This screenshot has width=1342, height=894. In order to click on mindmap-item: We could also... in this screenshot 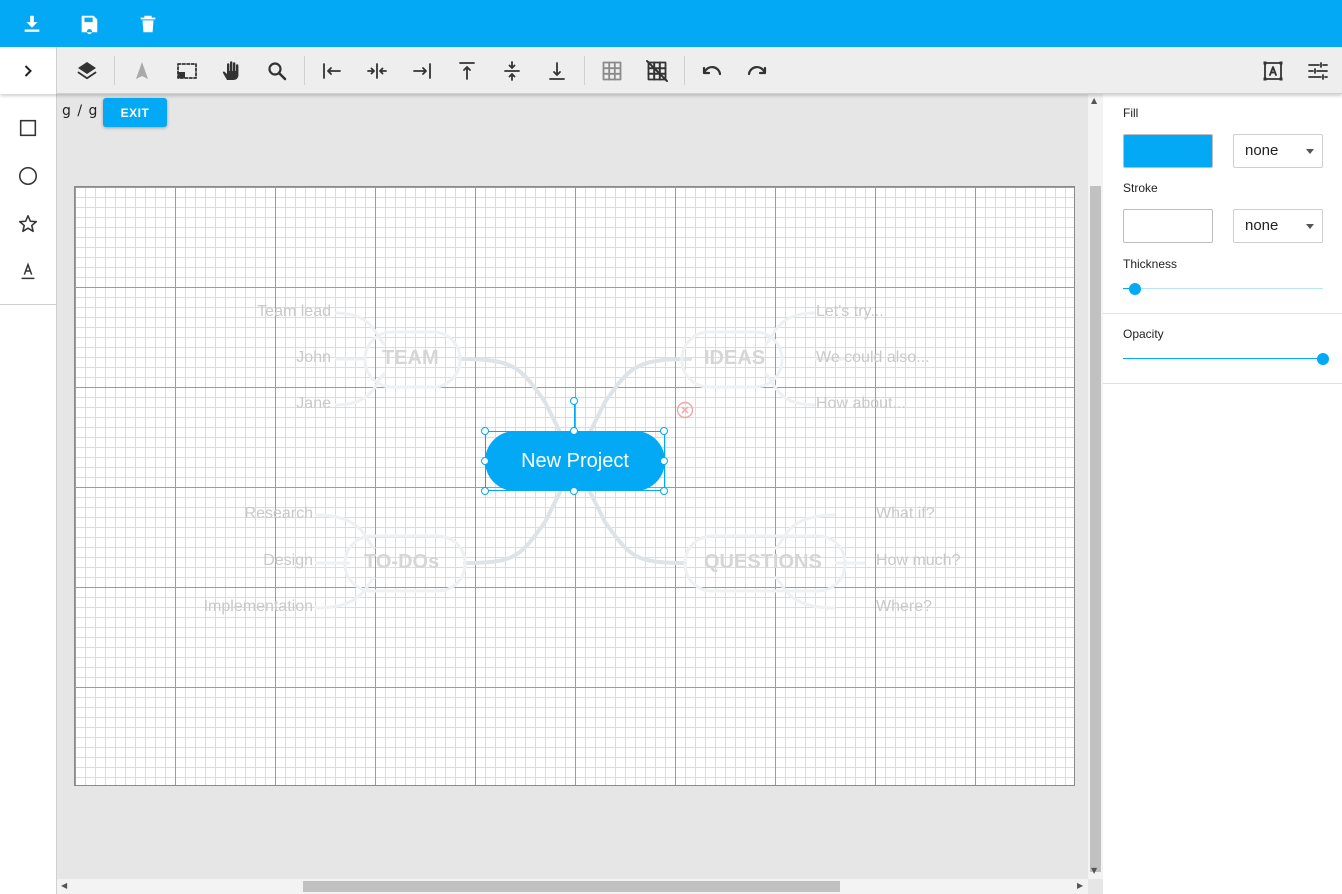, I will do `click(873, 358)`.